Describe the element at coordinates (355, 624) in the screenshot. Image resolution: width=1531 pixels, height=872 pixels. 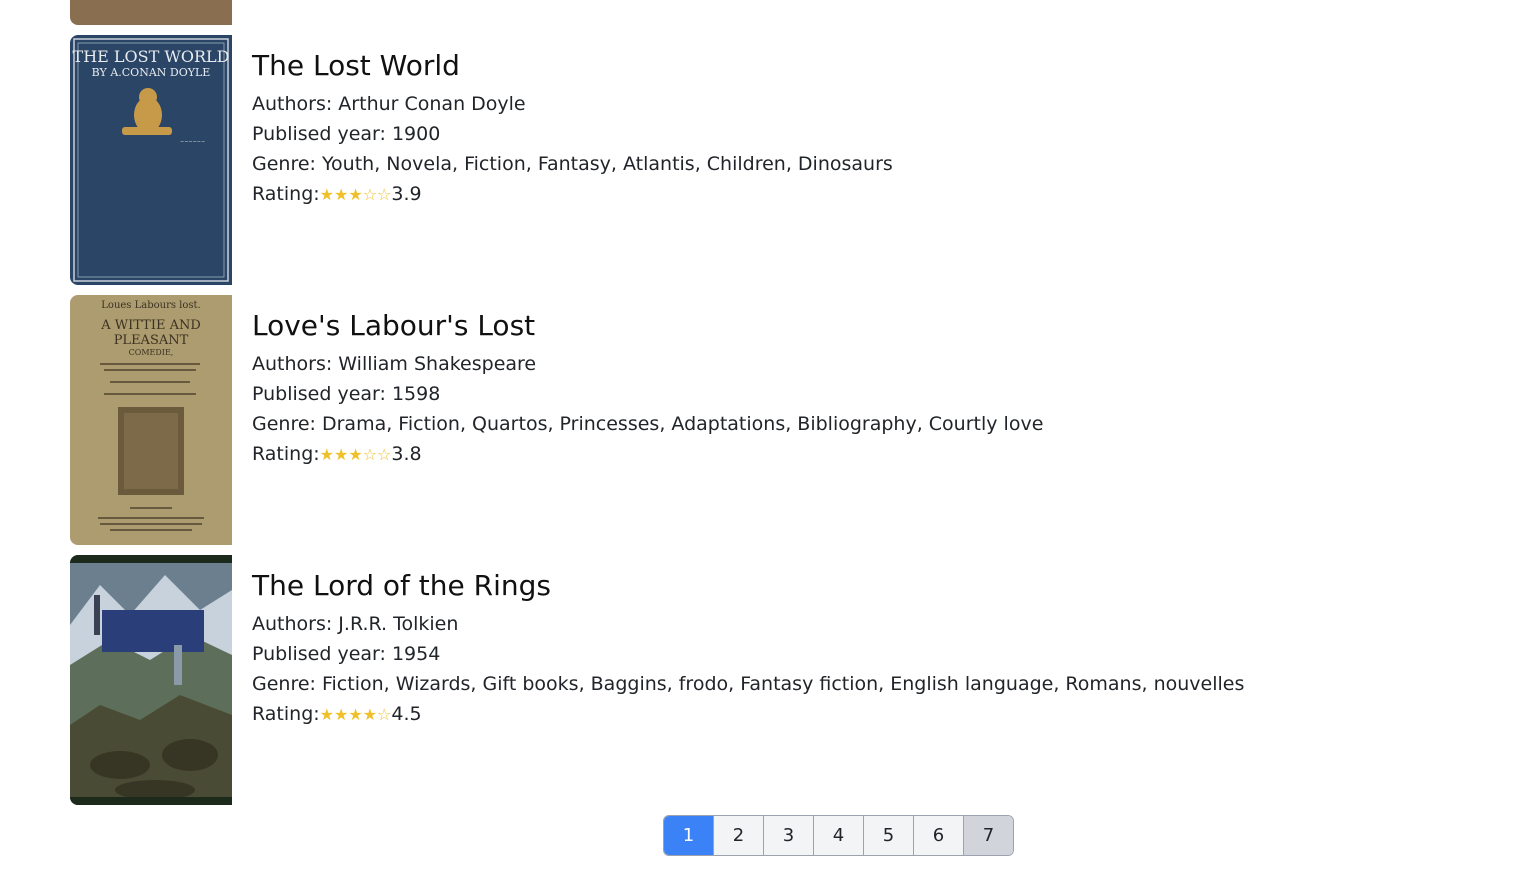
I see `book-authors: Authors: J.R.R. Tolkien` at that location.